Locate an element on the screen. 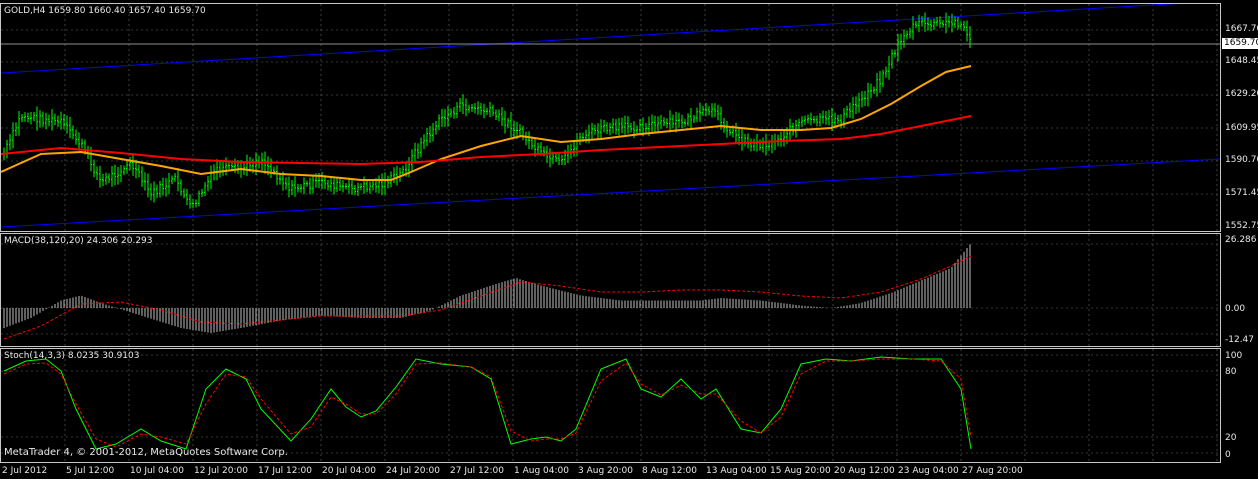  time-axis-tick: 8 Aug 12:00 is located at coordinates (669, 471).